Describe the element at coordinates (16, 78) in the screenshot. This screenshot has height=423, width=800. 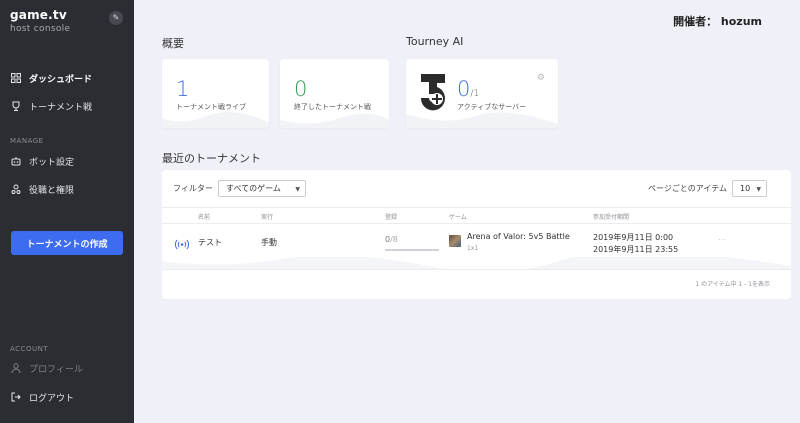
I see `dashboard-icon` at that location.